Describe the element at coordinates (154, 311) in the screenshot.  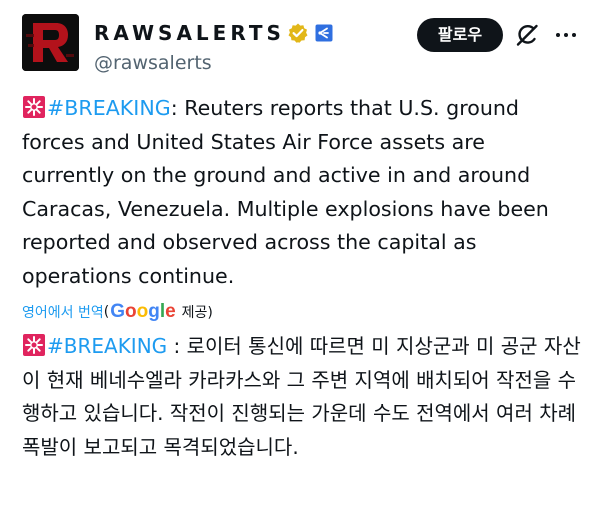
I see `google-letter-4: g` at that location.